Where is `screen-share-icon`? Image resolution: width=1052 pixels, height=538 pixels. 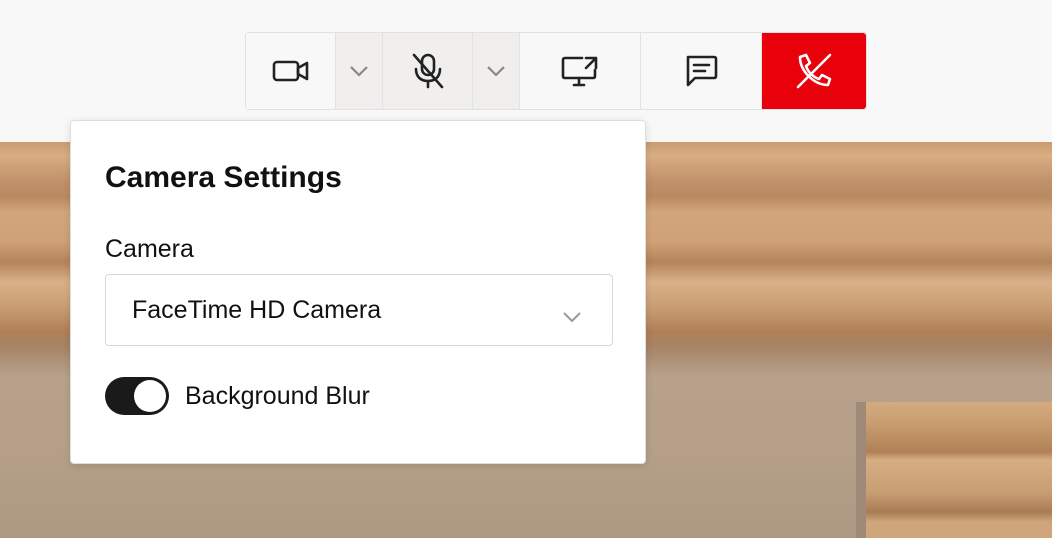
screen-share-icon is located at coordinates (580, 71).